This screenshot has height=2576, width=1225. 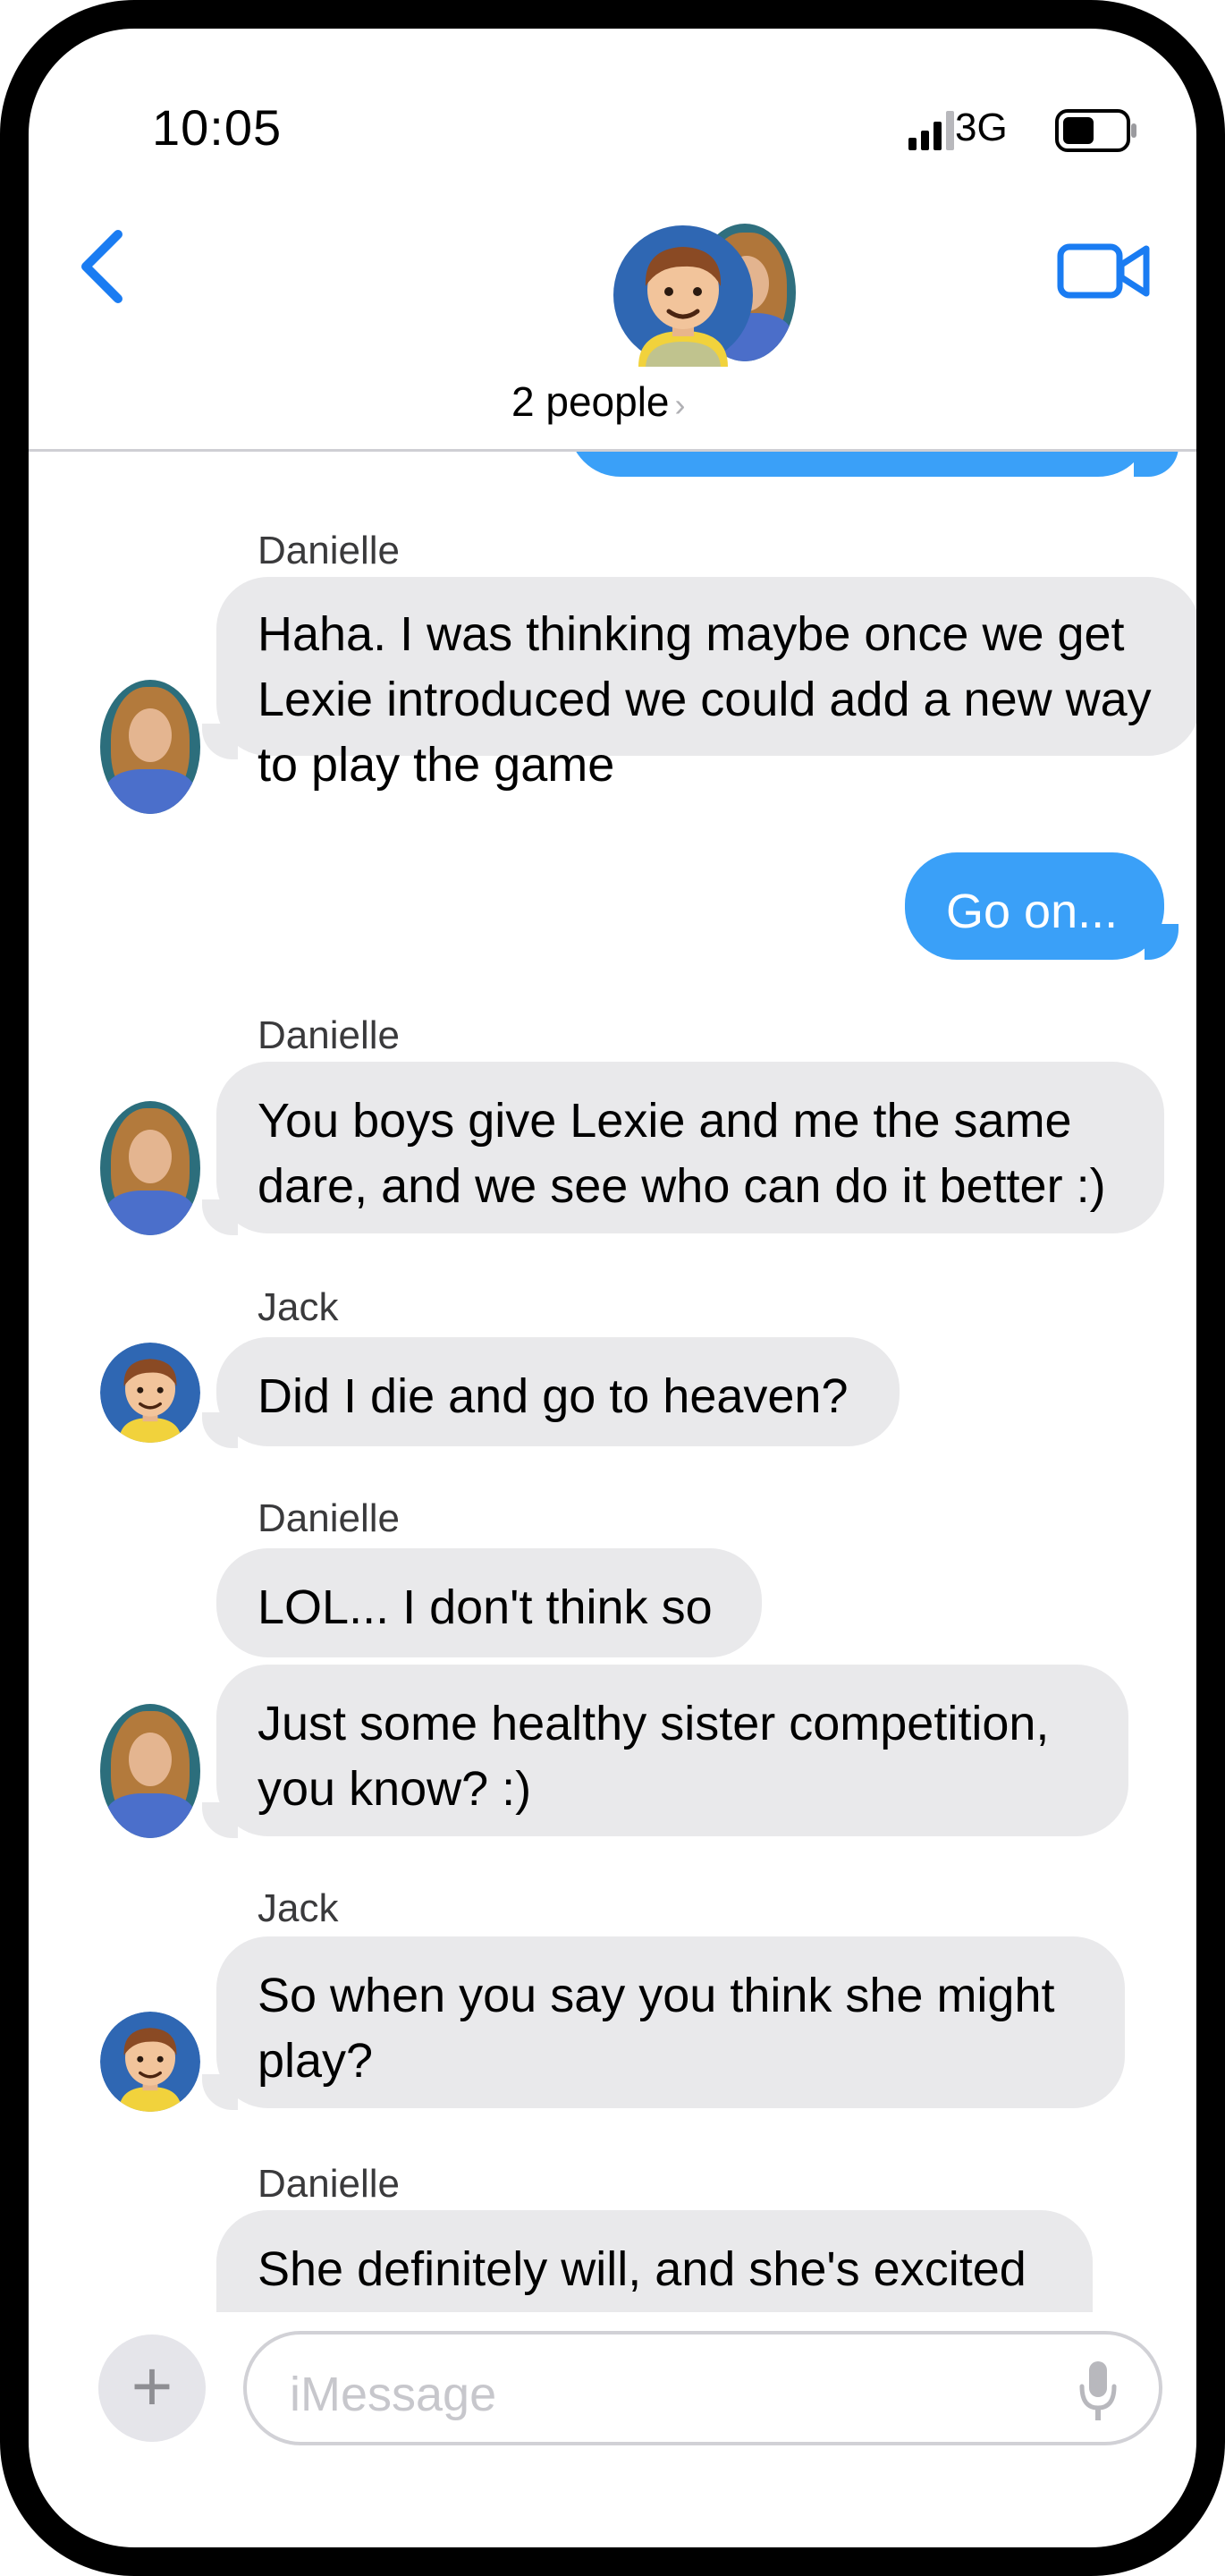 I want to click on conversation-title-text: 2 people, so click(x=590, y=401).